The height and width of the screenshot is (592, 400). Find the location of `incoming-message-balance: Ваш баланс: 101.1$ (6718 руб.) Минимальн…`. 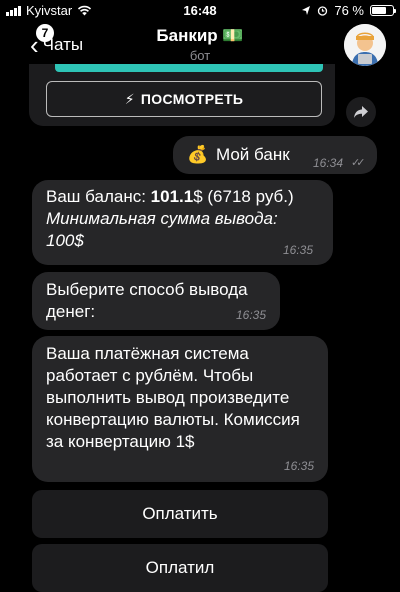

incoming-message-balance: Ваш баланс: 101.1$ (6718 руб.) Минимальн… is located at coordinates (182, 222).